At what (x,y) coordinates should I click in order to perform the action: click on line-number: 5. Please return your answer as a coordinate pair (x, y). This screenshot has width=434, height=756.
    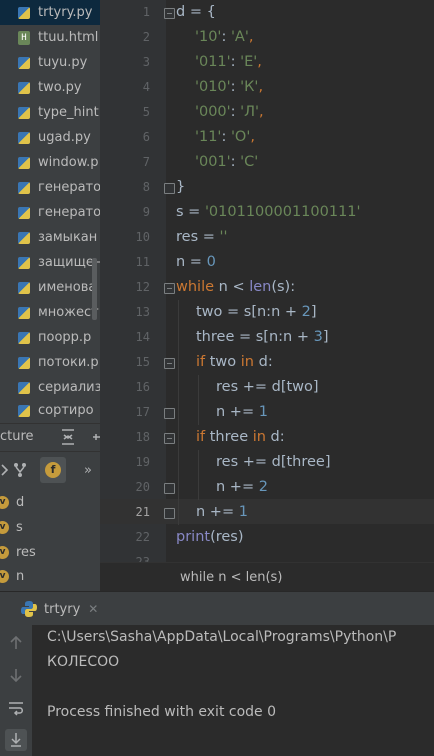
    Looking at the image, I should click on (146, 112).